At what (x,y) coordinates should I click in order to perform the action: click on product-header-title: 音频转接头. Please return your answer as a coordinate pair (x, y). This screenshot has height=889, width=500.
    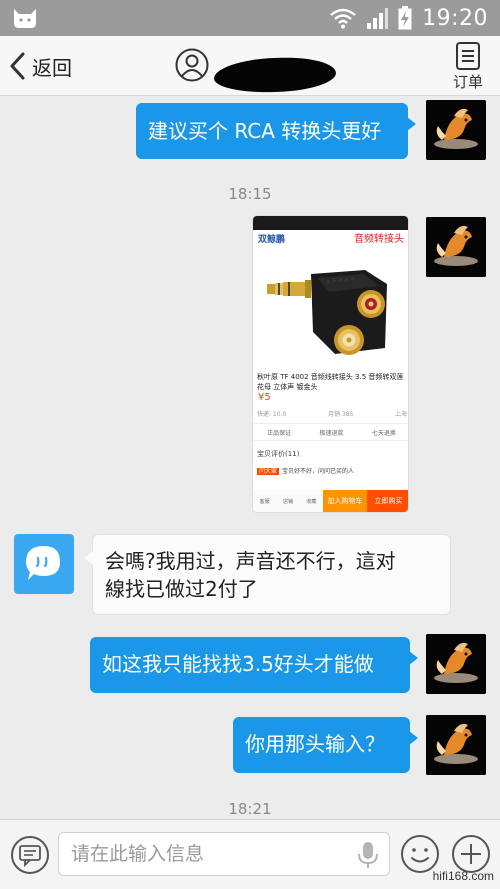
    Looking at the image, I should click on (379, 239).